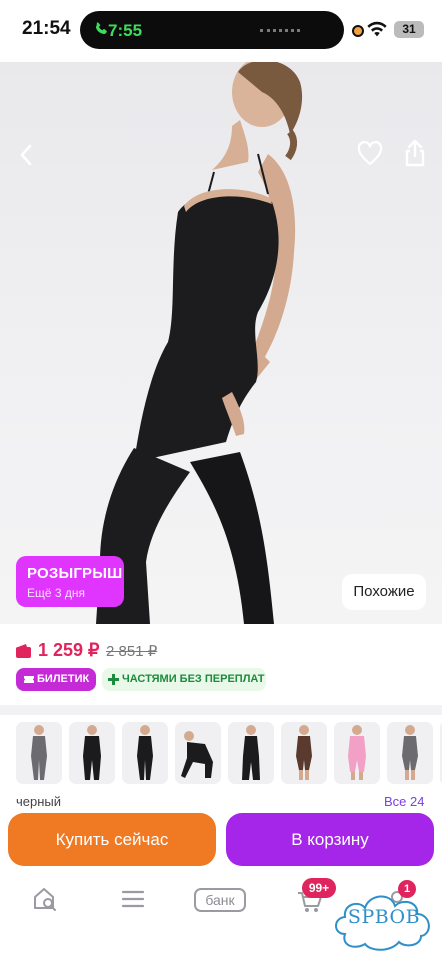 Image resolution: width=442 pixels, height=960 pixels. I want to click on giveaway-title: РОЗЫГРЫШ, so click(75, 573).